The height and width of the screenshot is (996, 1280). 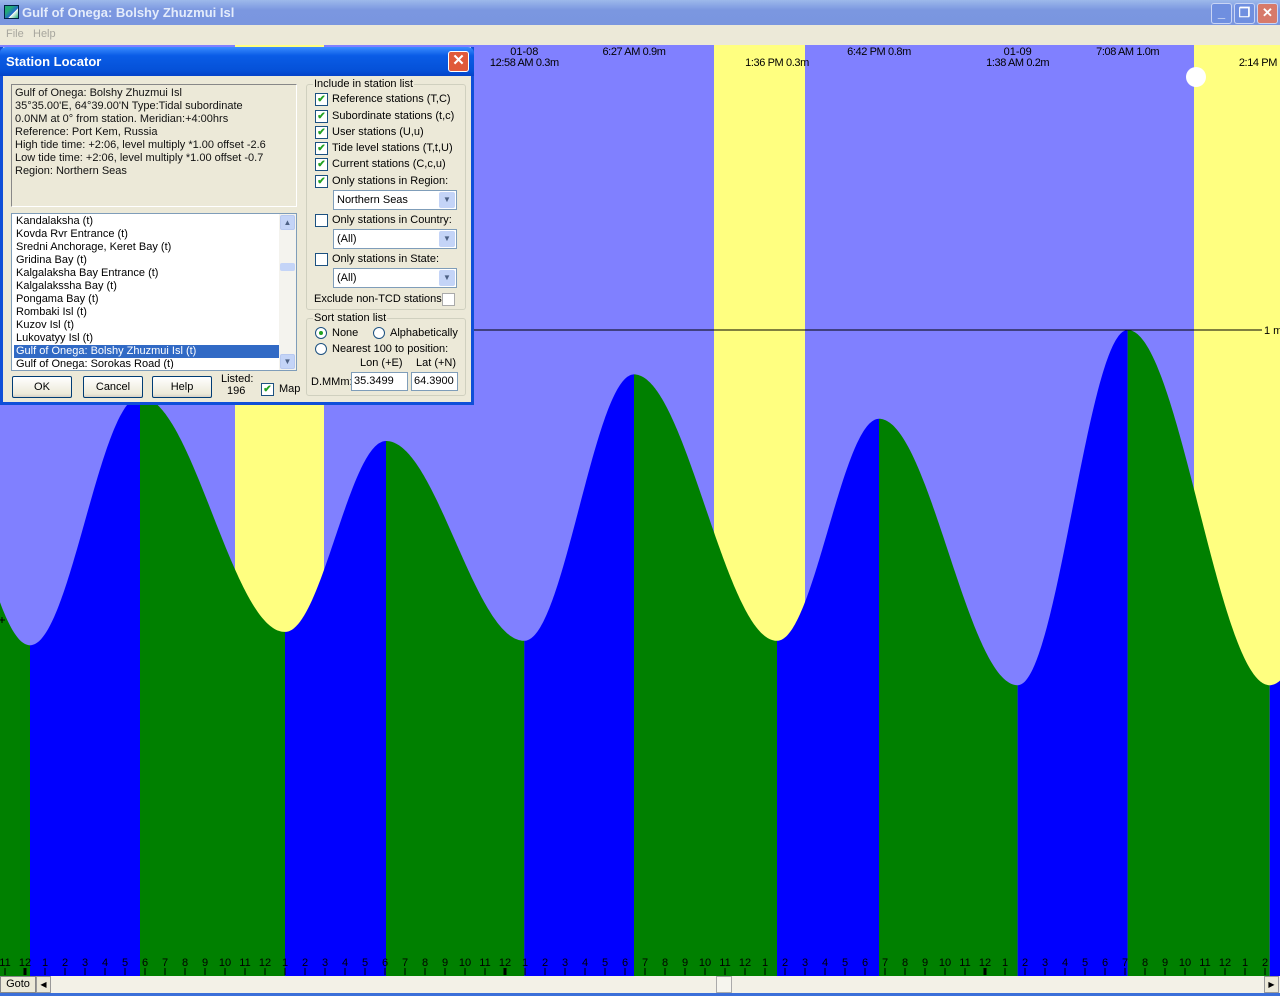 What do you see at coordinates (321, 181) in the screenshot?
I see `region-checkbox: ✔` at bounding box center [321, 181].